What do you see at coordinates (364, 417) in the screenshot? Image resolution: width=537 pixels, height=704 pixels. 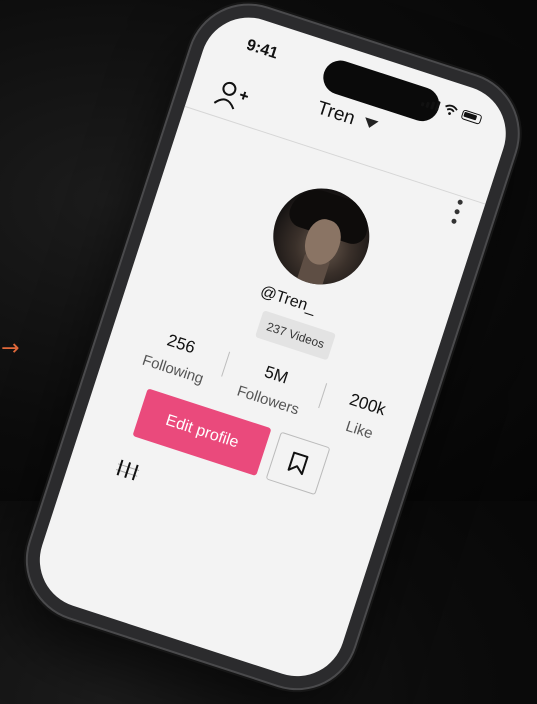 I see `stat-likes: 200k Like` at bounding box center [364, 417].